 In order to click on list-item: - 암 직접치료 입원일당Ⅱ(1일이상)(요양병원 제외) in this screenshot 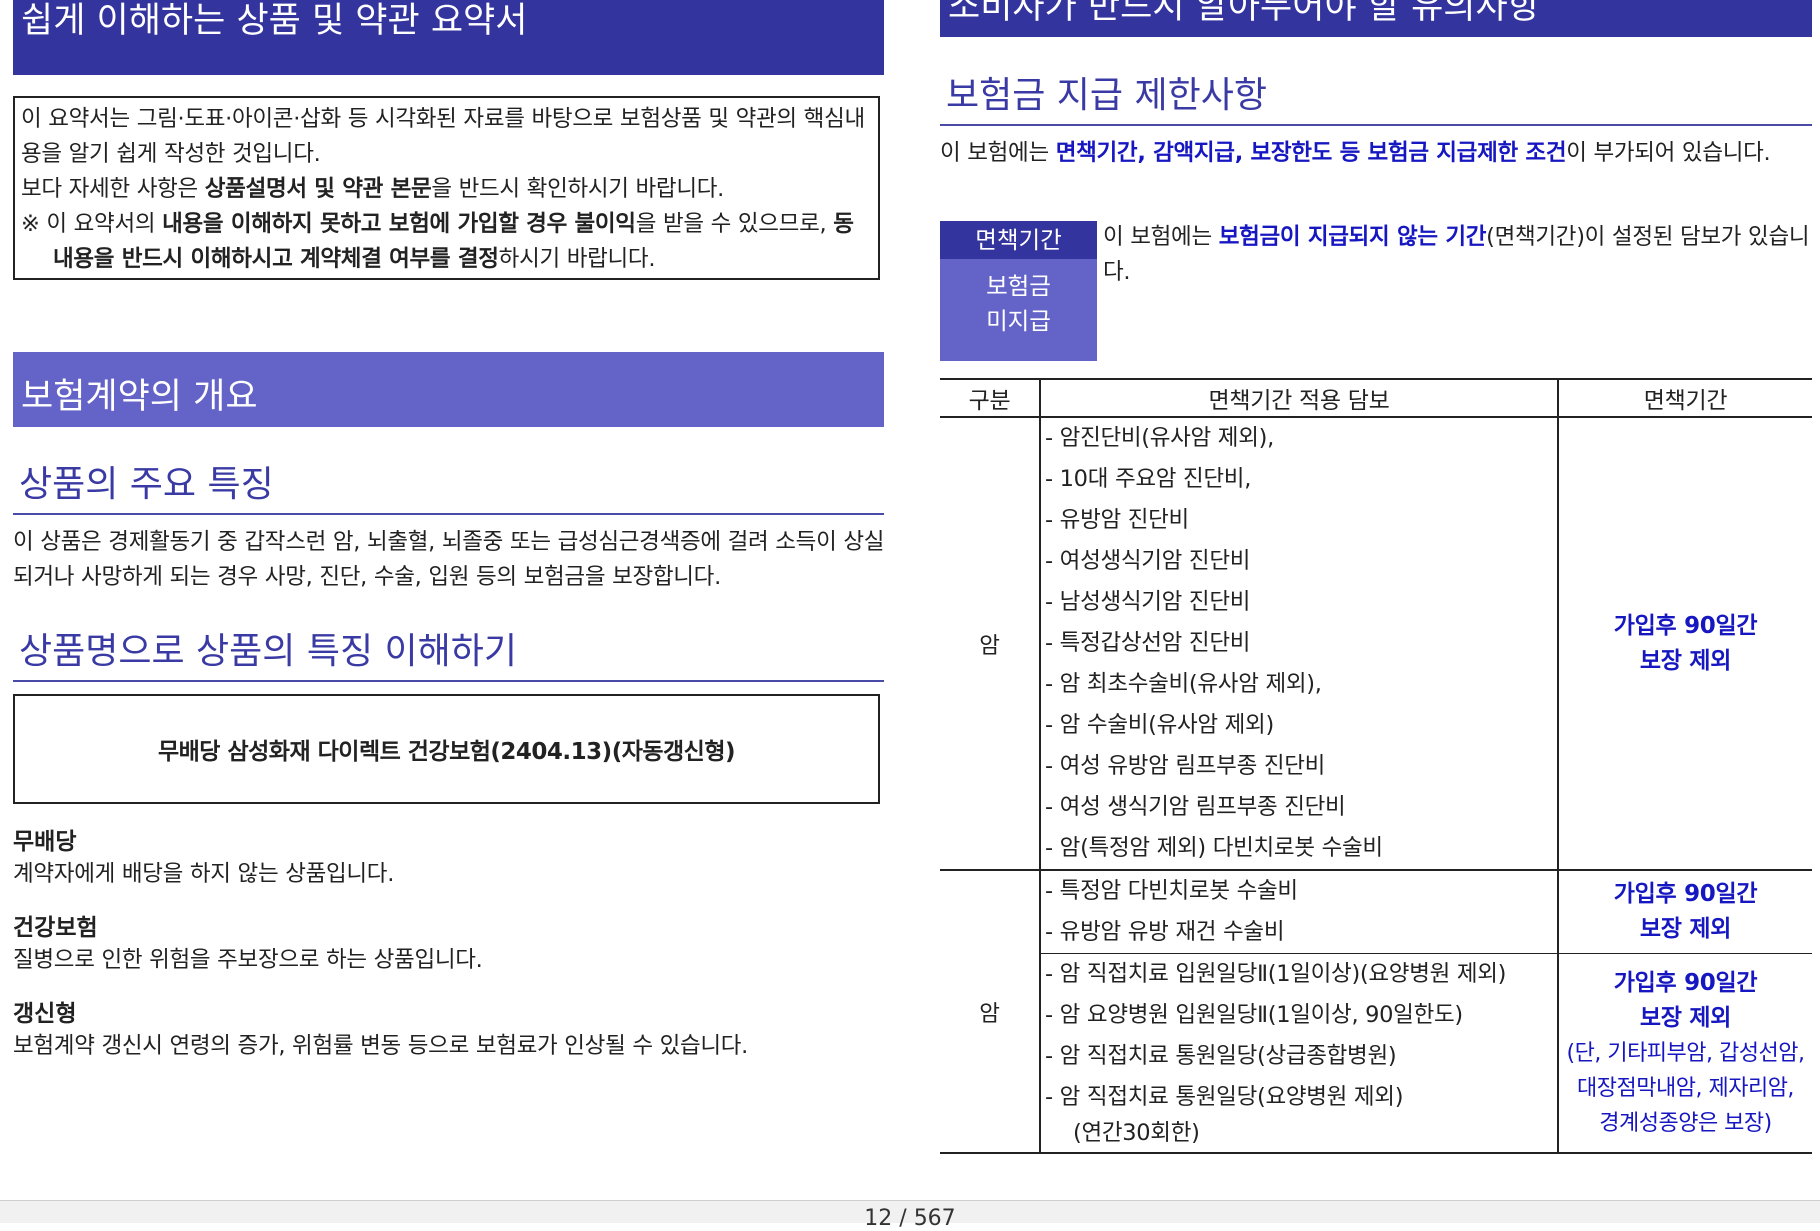, I will do `click(1276, 974)`.